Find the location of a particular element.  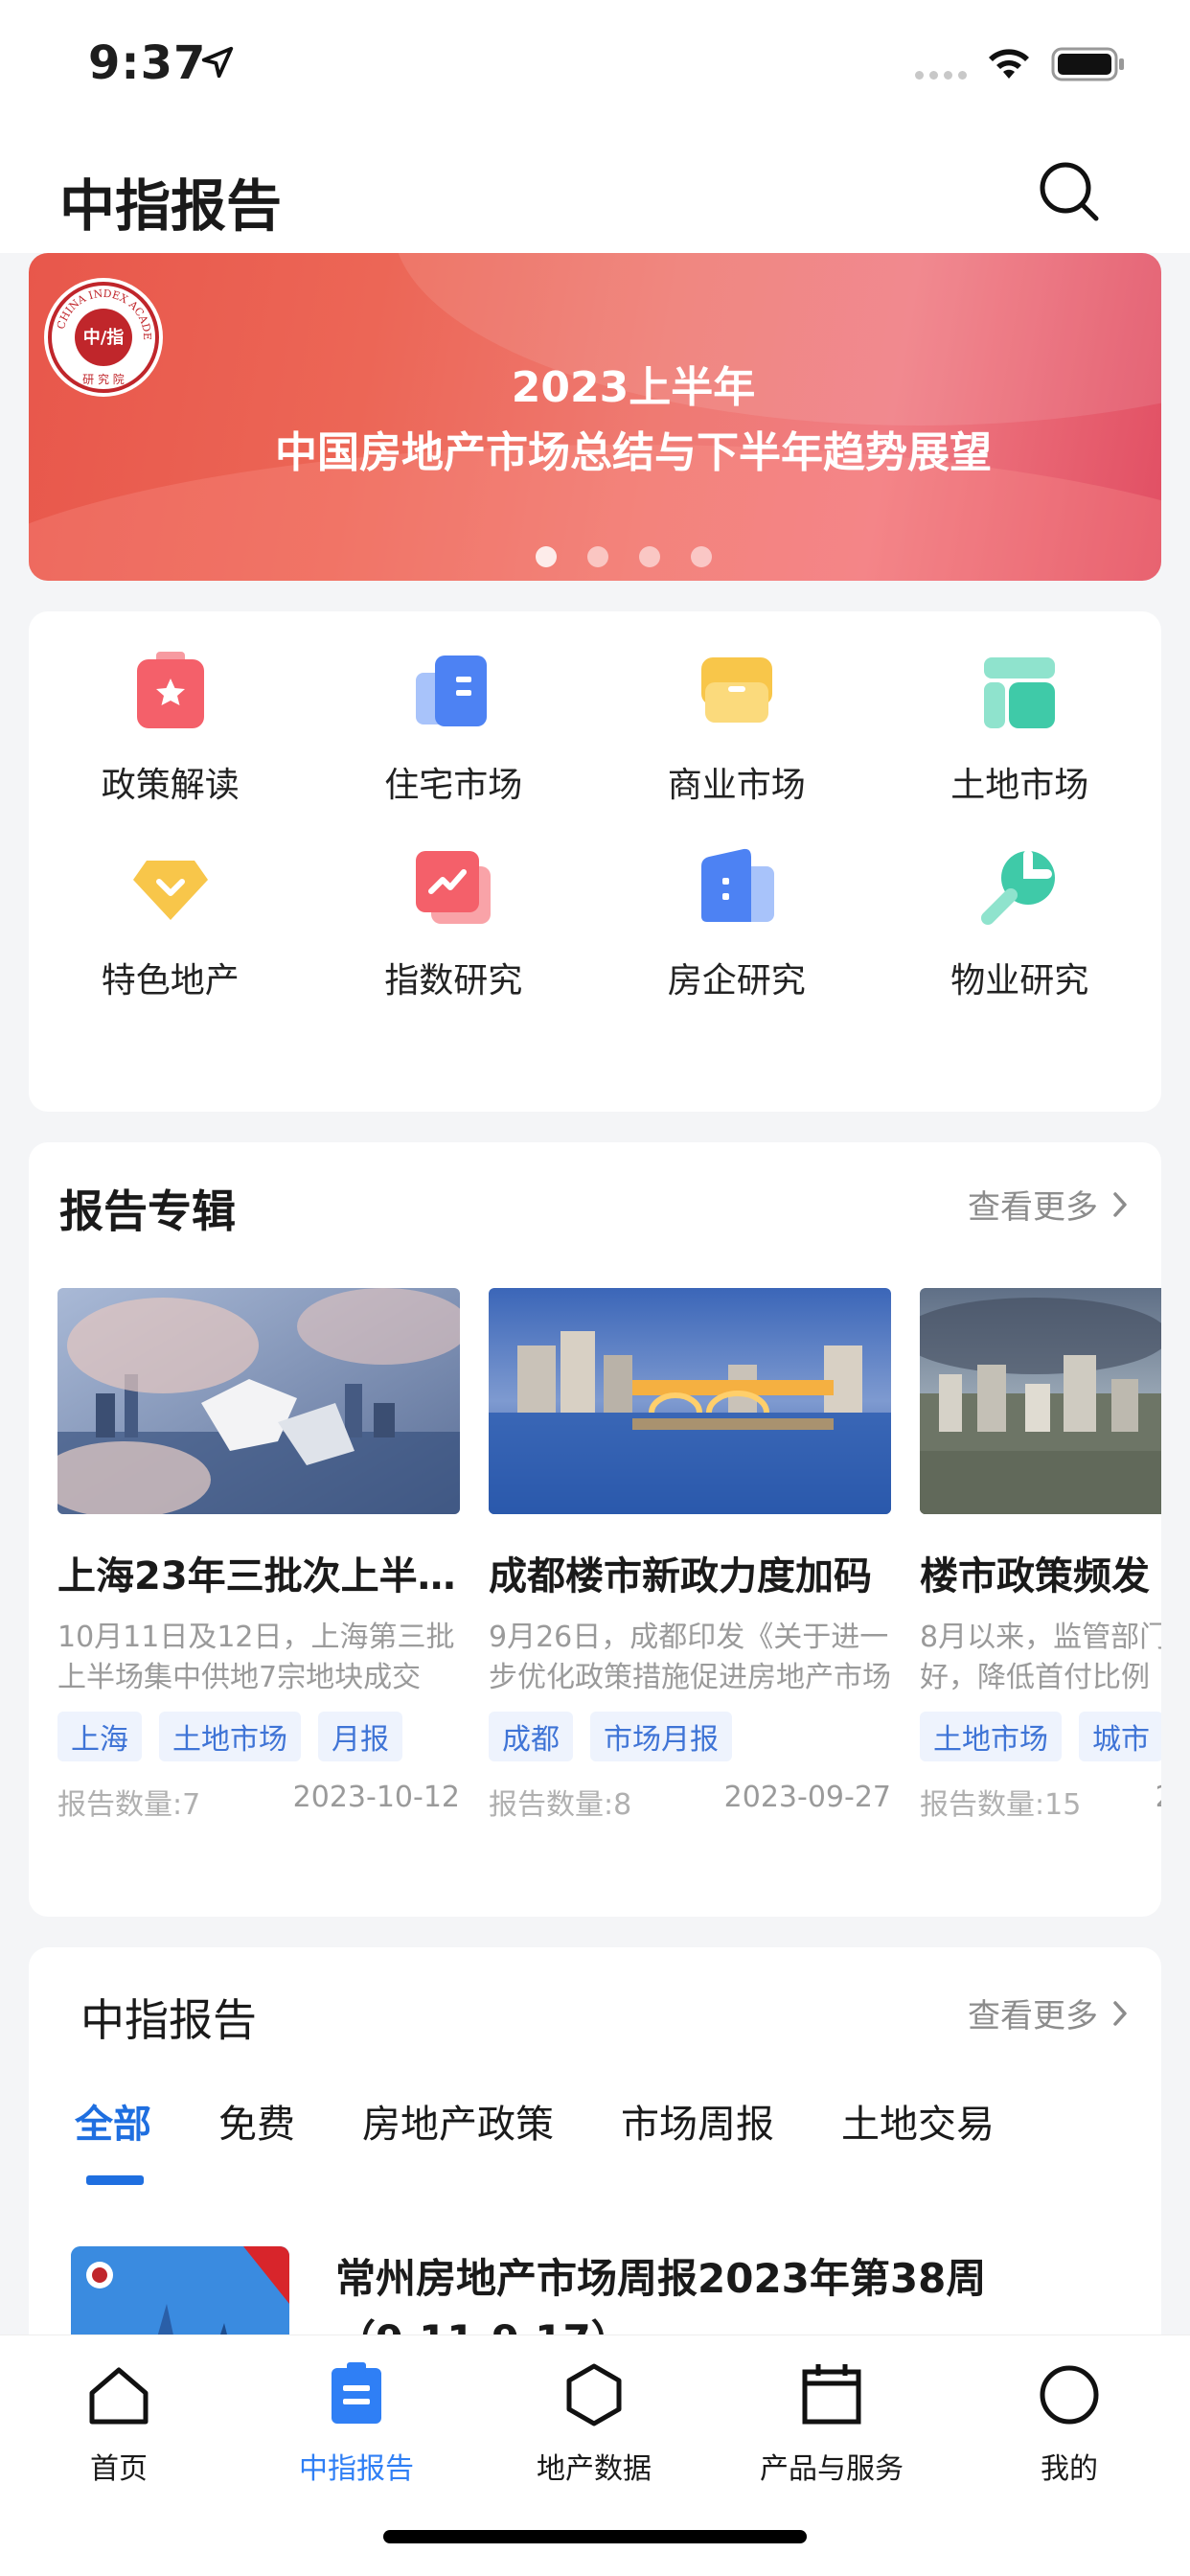

tab-all: 全部 is located at coordinates (113, 2139).